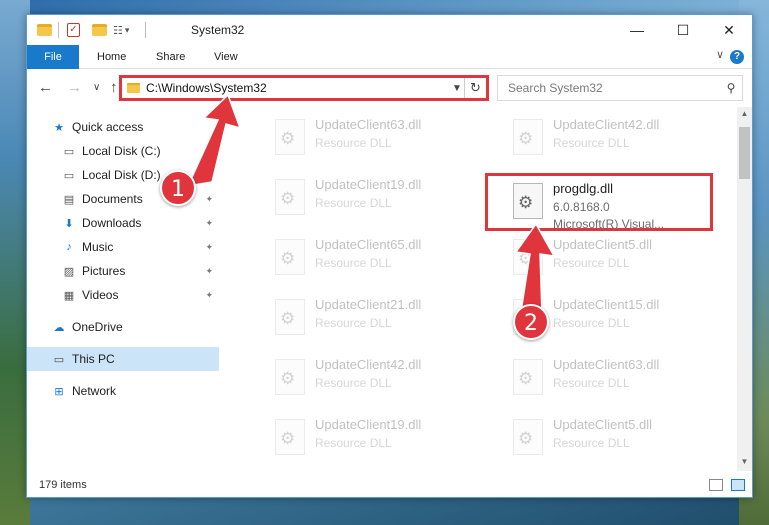 Image resolution: width=769 pixels, height=525 pixels. What do you see at coordinates (603, 244) in the screenshot?
I see `file-name: UpdateClient5.dll` at bounding box center [603, 244].